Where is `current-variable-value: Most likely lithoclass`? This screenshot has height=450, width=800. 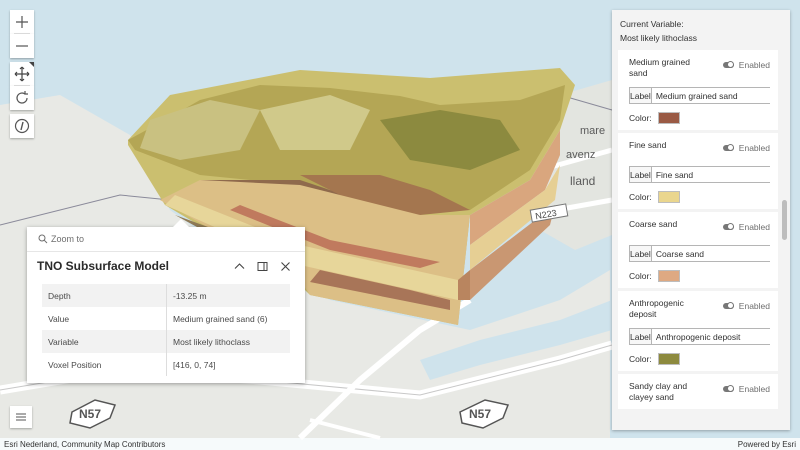 current-variable-value: Most likely lithoclass is located at coordinates (658, 38).